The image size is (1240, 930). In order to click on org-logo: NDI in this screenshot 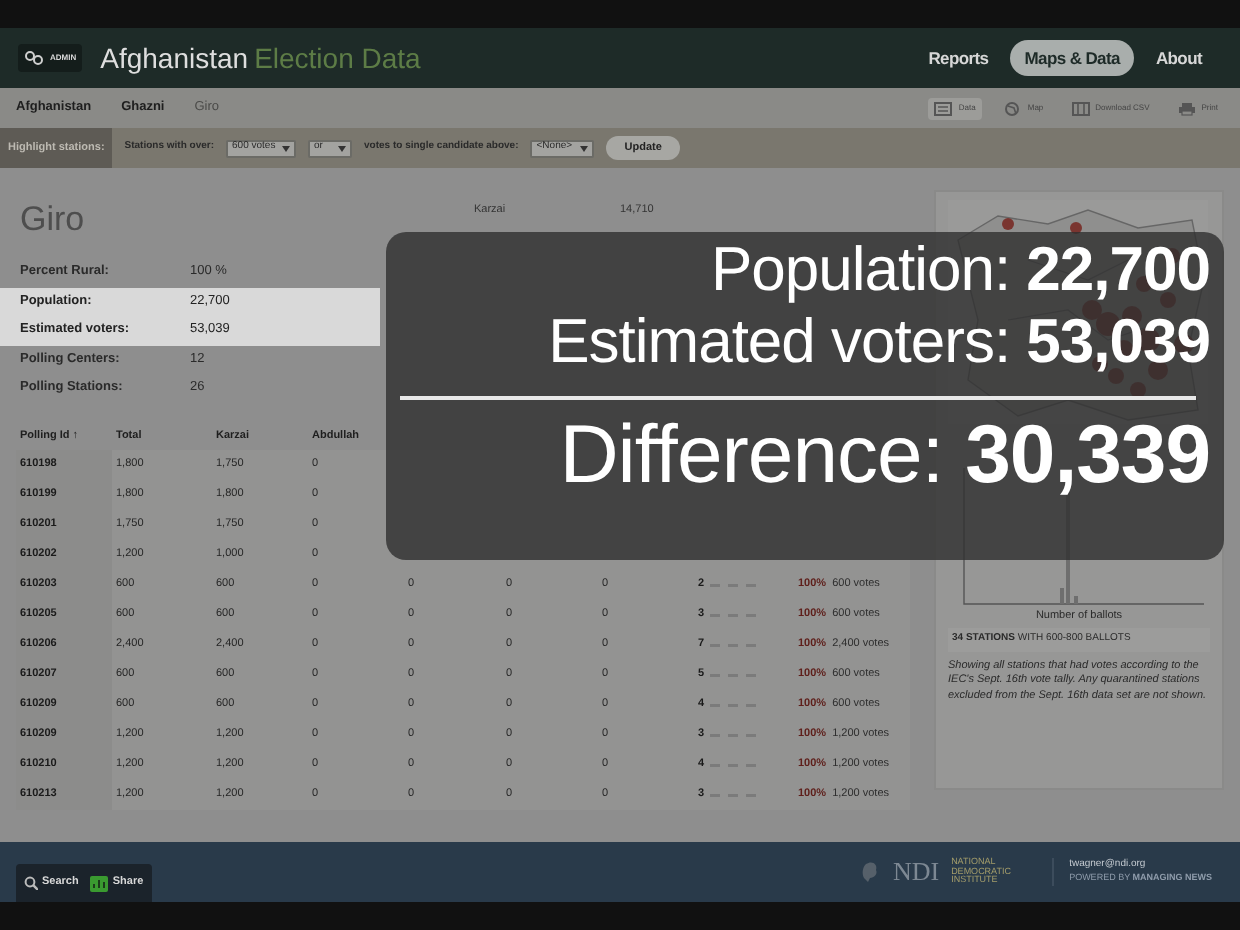, I will do `click(916, 872)`.